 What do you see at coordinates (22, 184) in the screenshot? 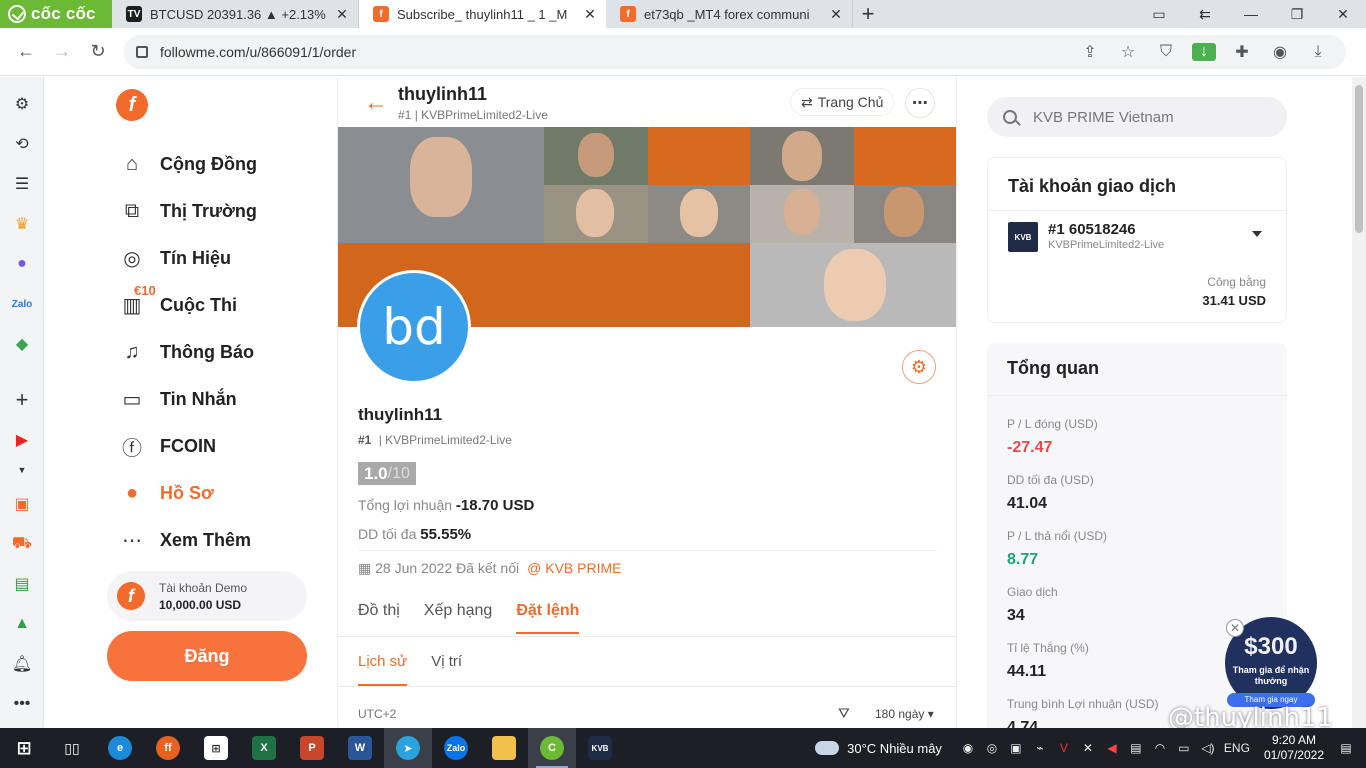
I see `reading-list-icon: ☰` at bounding box center [22, 184].